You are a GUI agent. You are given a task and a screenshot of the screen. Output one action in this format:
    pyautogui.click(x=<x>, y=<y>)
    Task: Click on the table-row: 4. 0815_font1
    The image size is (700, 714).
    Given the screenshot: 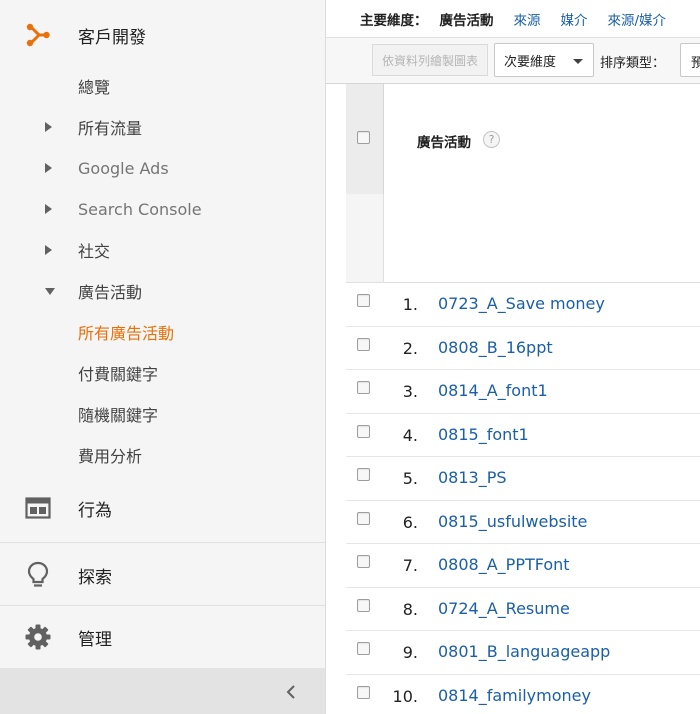 What is the action you would take?
    pyautogui.click(x=523, y=435)
    